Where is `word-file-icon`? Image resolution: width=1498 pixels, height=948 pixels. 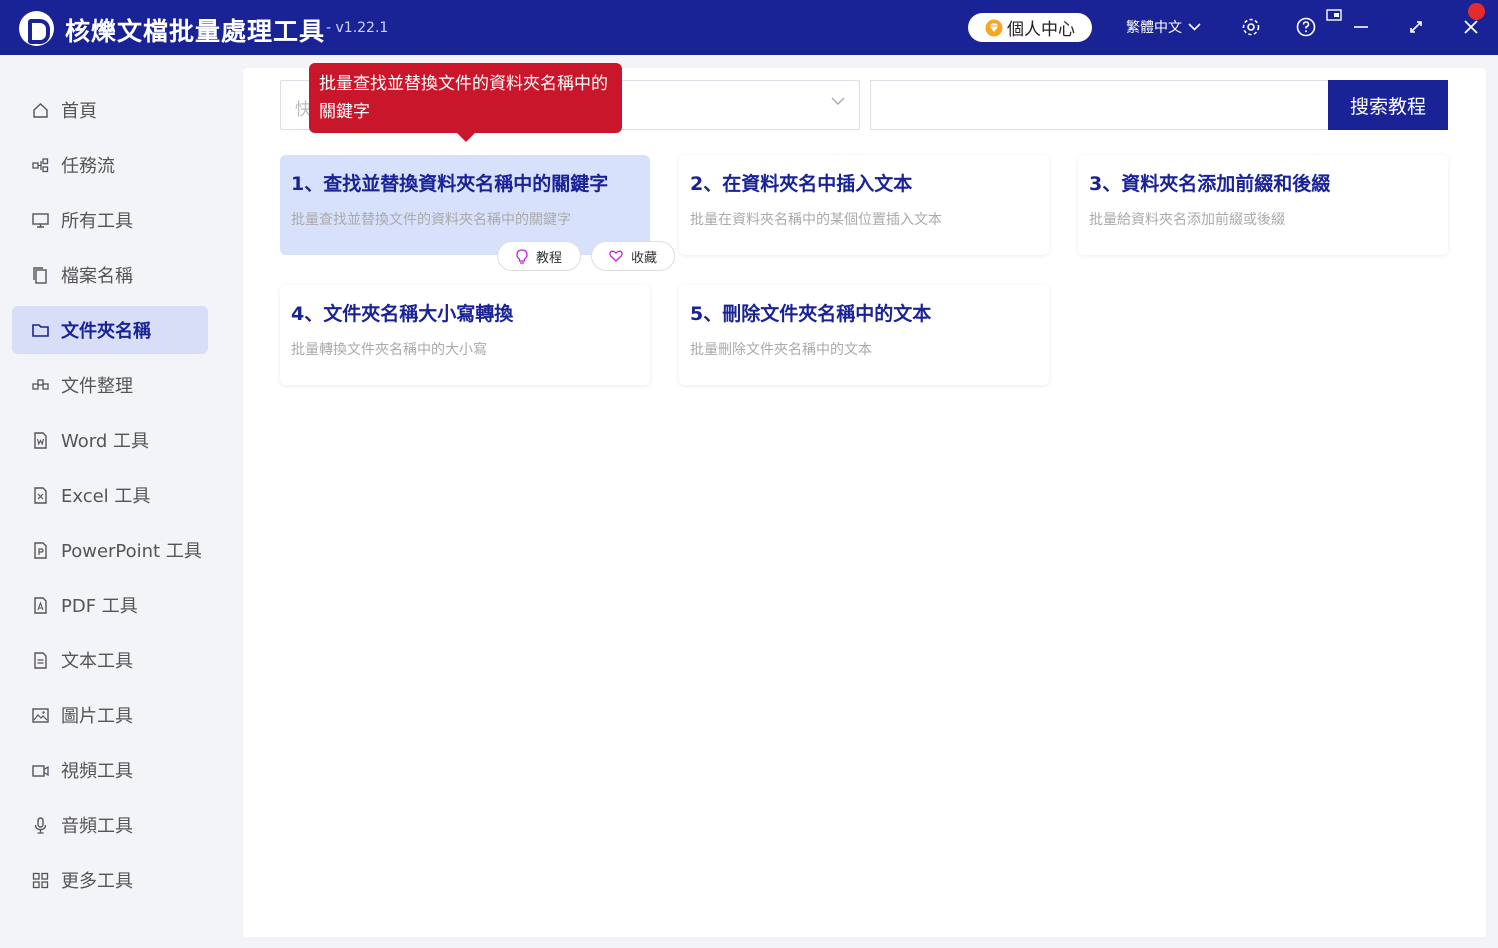
word-file-icon is located at coordinates (40, 440).